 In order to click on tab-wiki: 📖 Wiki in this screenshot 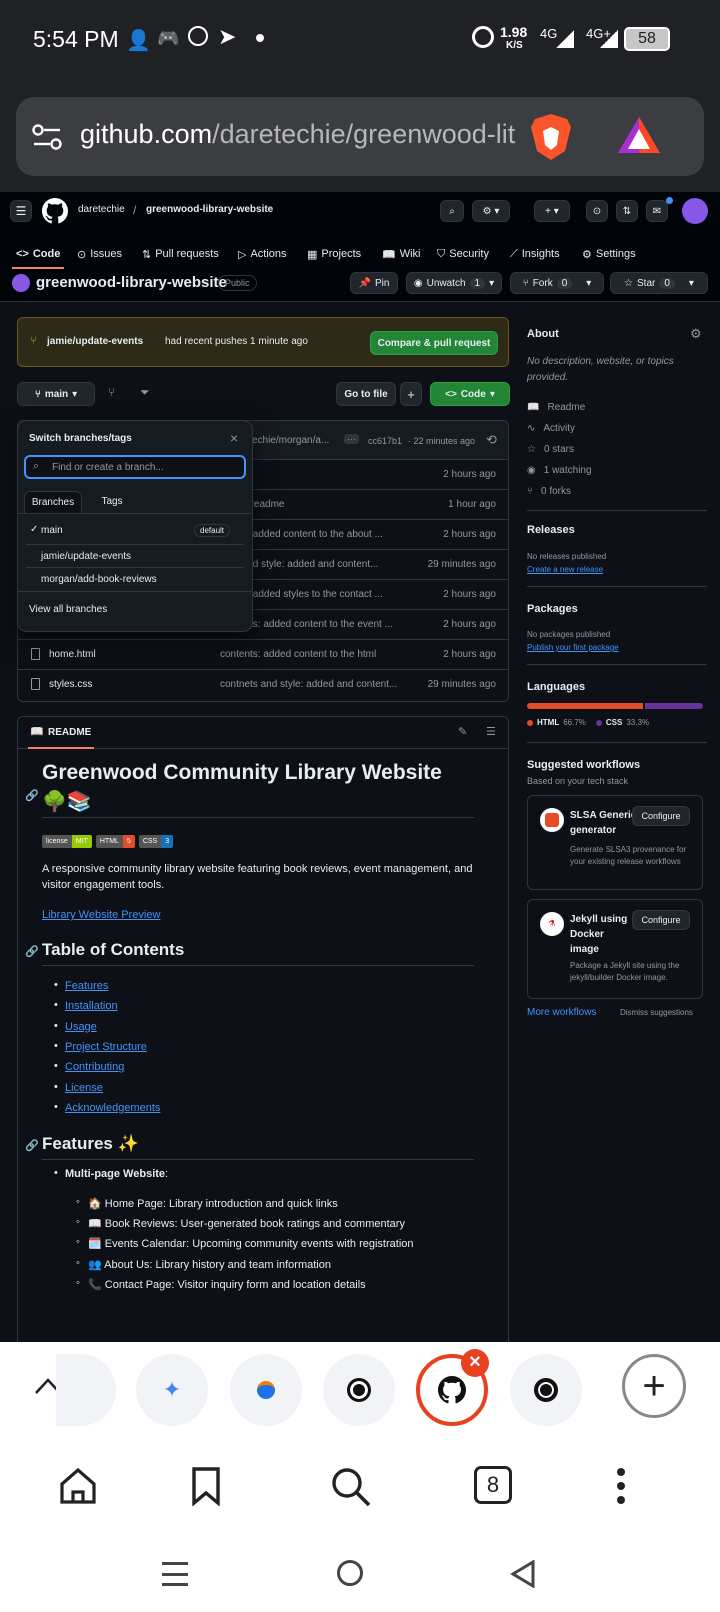, I will do `click(401, 254)`.